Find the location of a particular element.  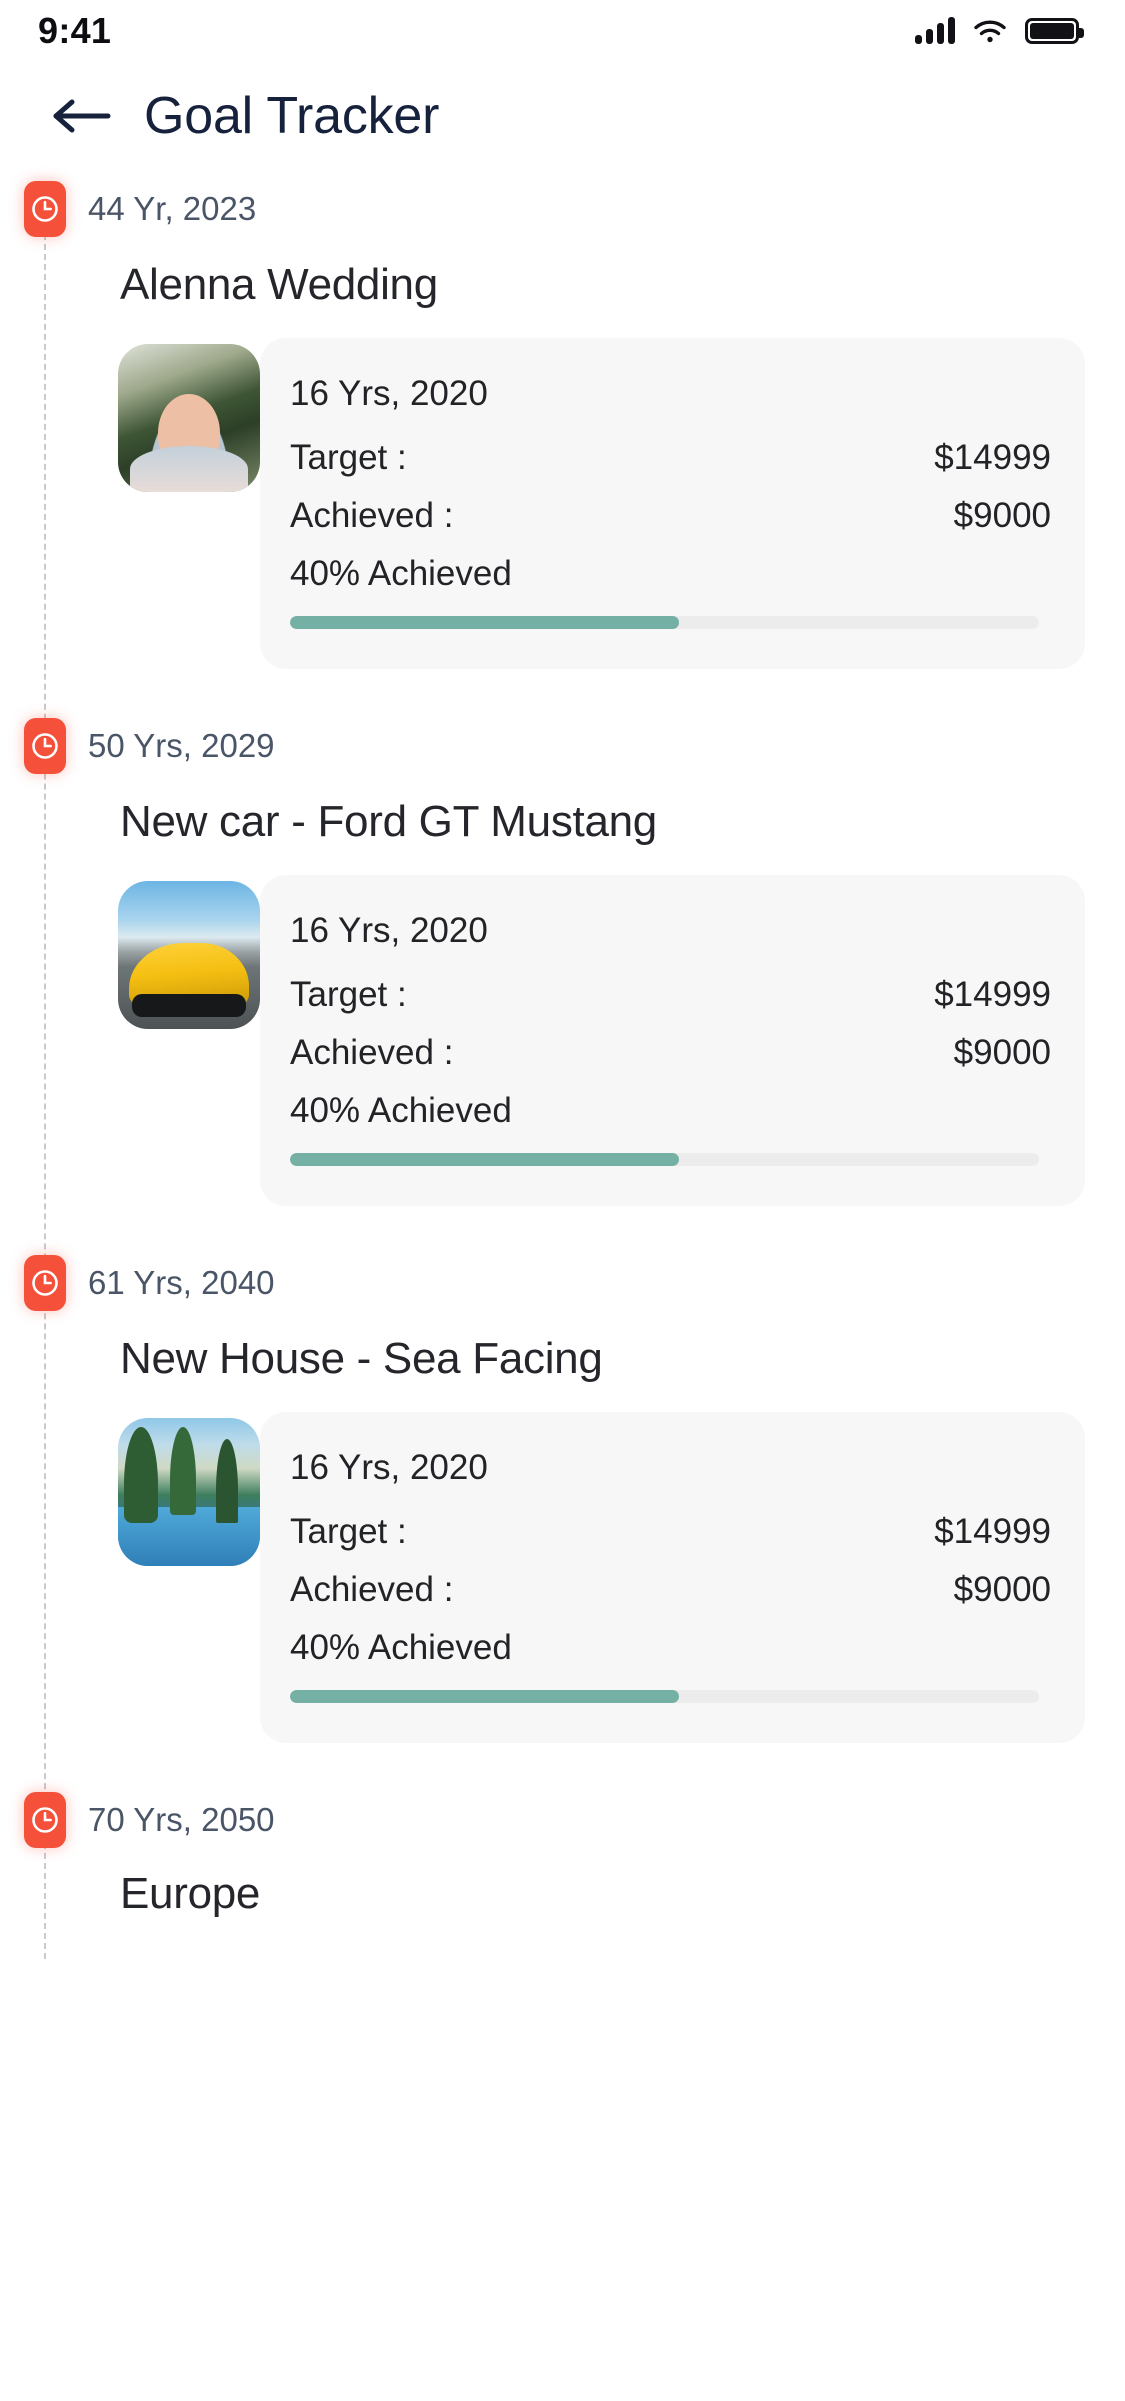

girl-laughing-photo is located at coordinates (189, 418).